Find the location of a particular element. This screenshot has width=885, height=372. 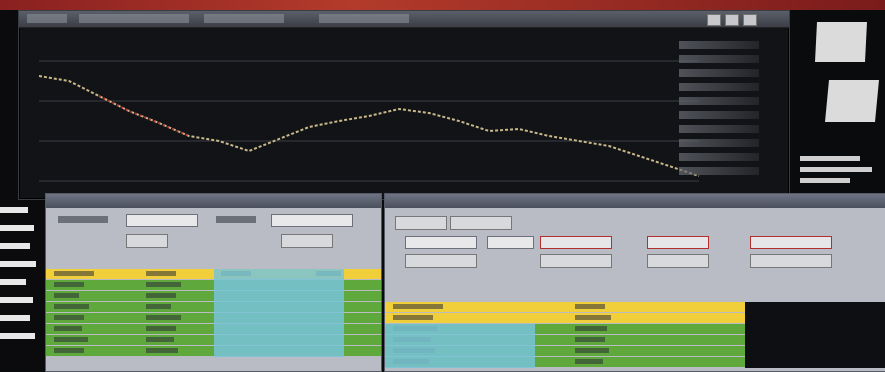

symbol-input is located at coordinates (162, 220).